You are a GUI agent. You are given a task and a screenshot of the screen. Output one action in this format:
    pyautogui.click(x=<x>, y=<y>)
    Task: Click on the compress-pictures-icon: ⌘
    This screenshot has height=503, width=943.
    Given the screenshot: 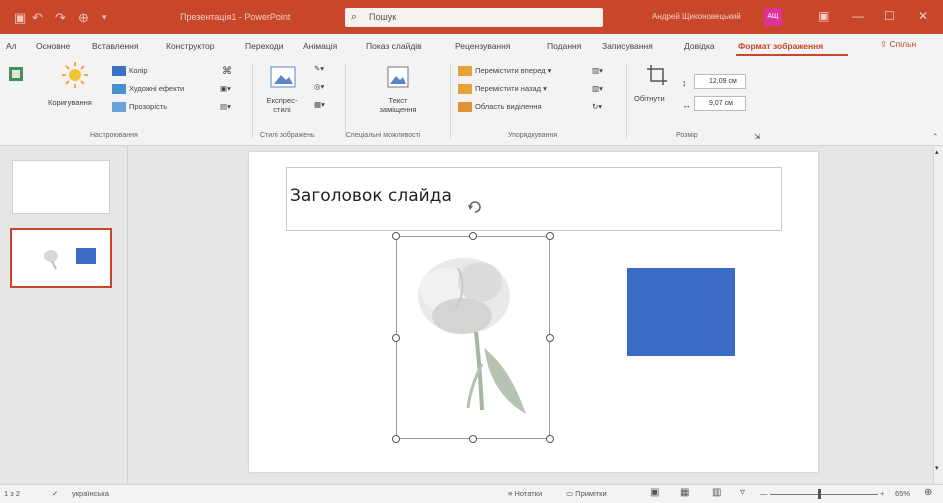 What is the action you would take?
    pyautogui.click(x=227, y=71)
    